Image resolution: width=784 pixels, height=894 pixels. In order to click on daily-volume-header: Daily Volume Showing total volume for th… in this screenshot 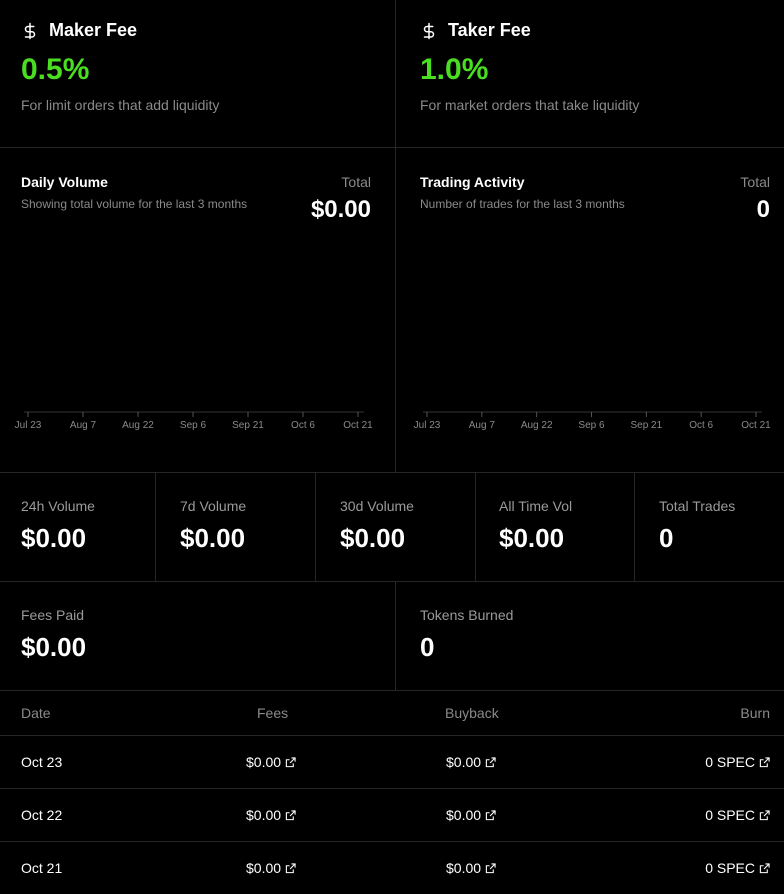, I will do `click(166, 192)`.